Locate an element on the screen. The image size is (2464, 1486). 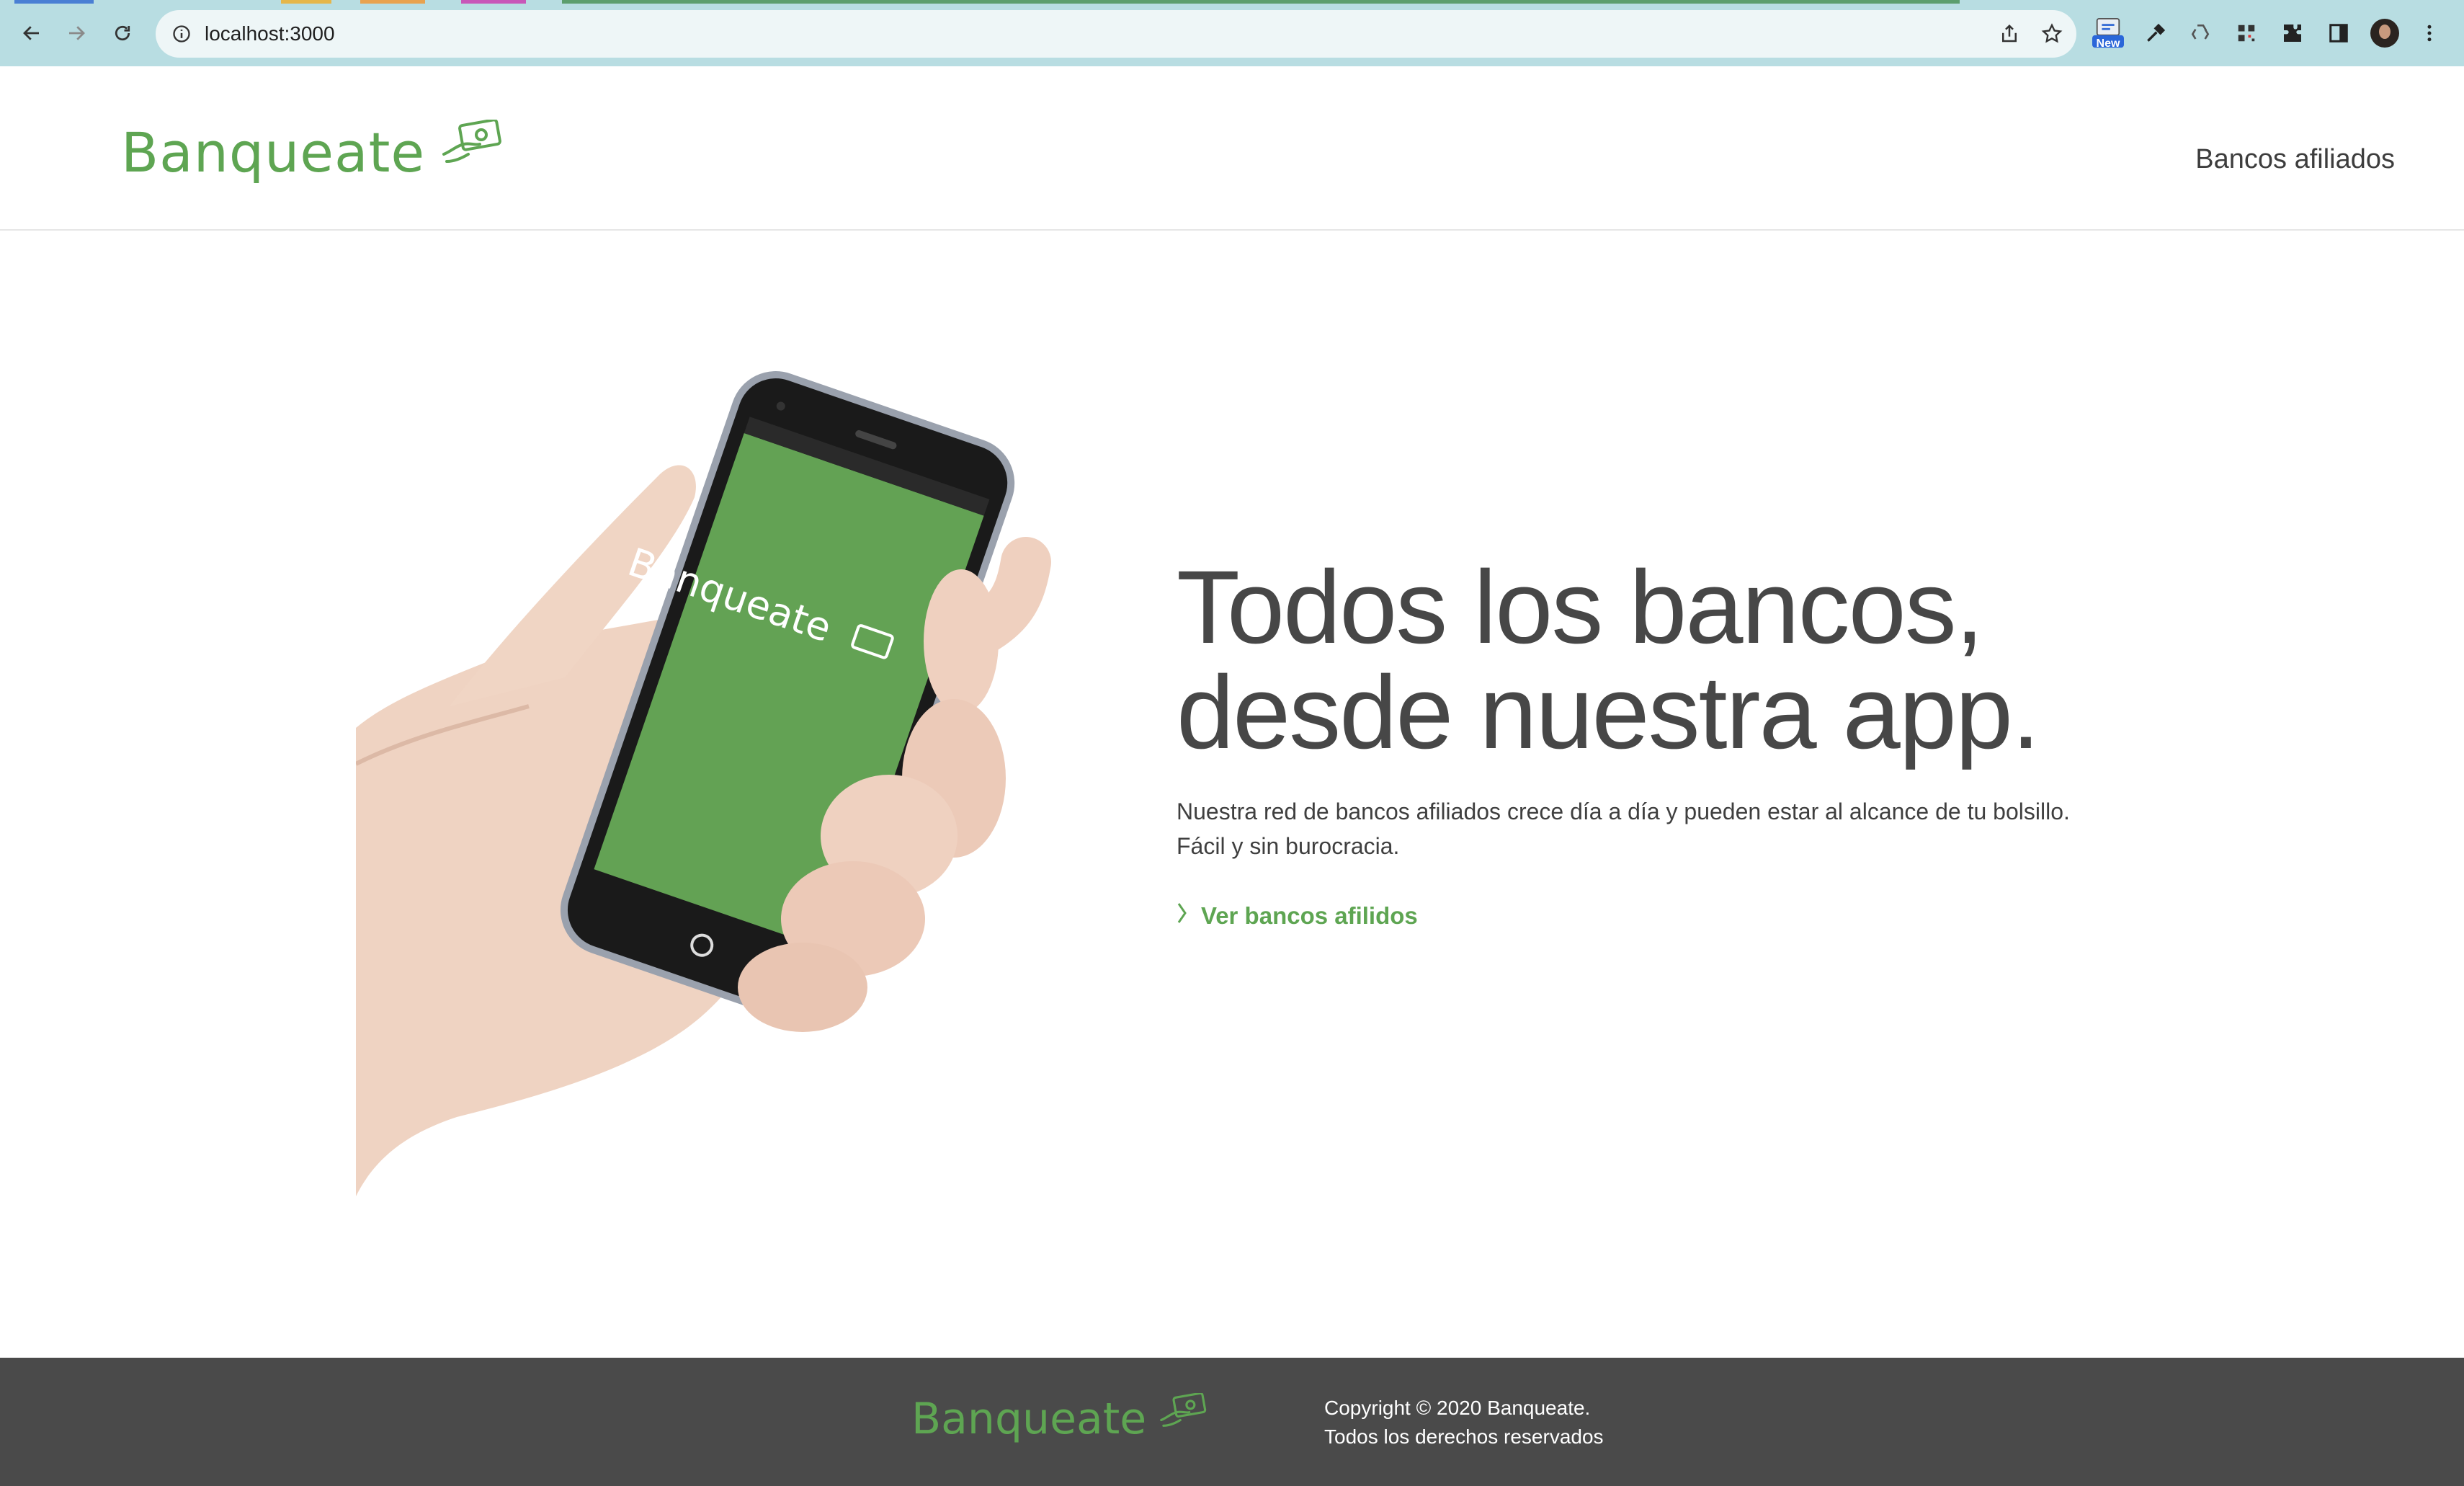
recycle-icon is located at coordinates (2200, 33).